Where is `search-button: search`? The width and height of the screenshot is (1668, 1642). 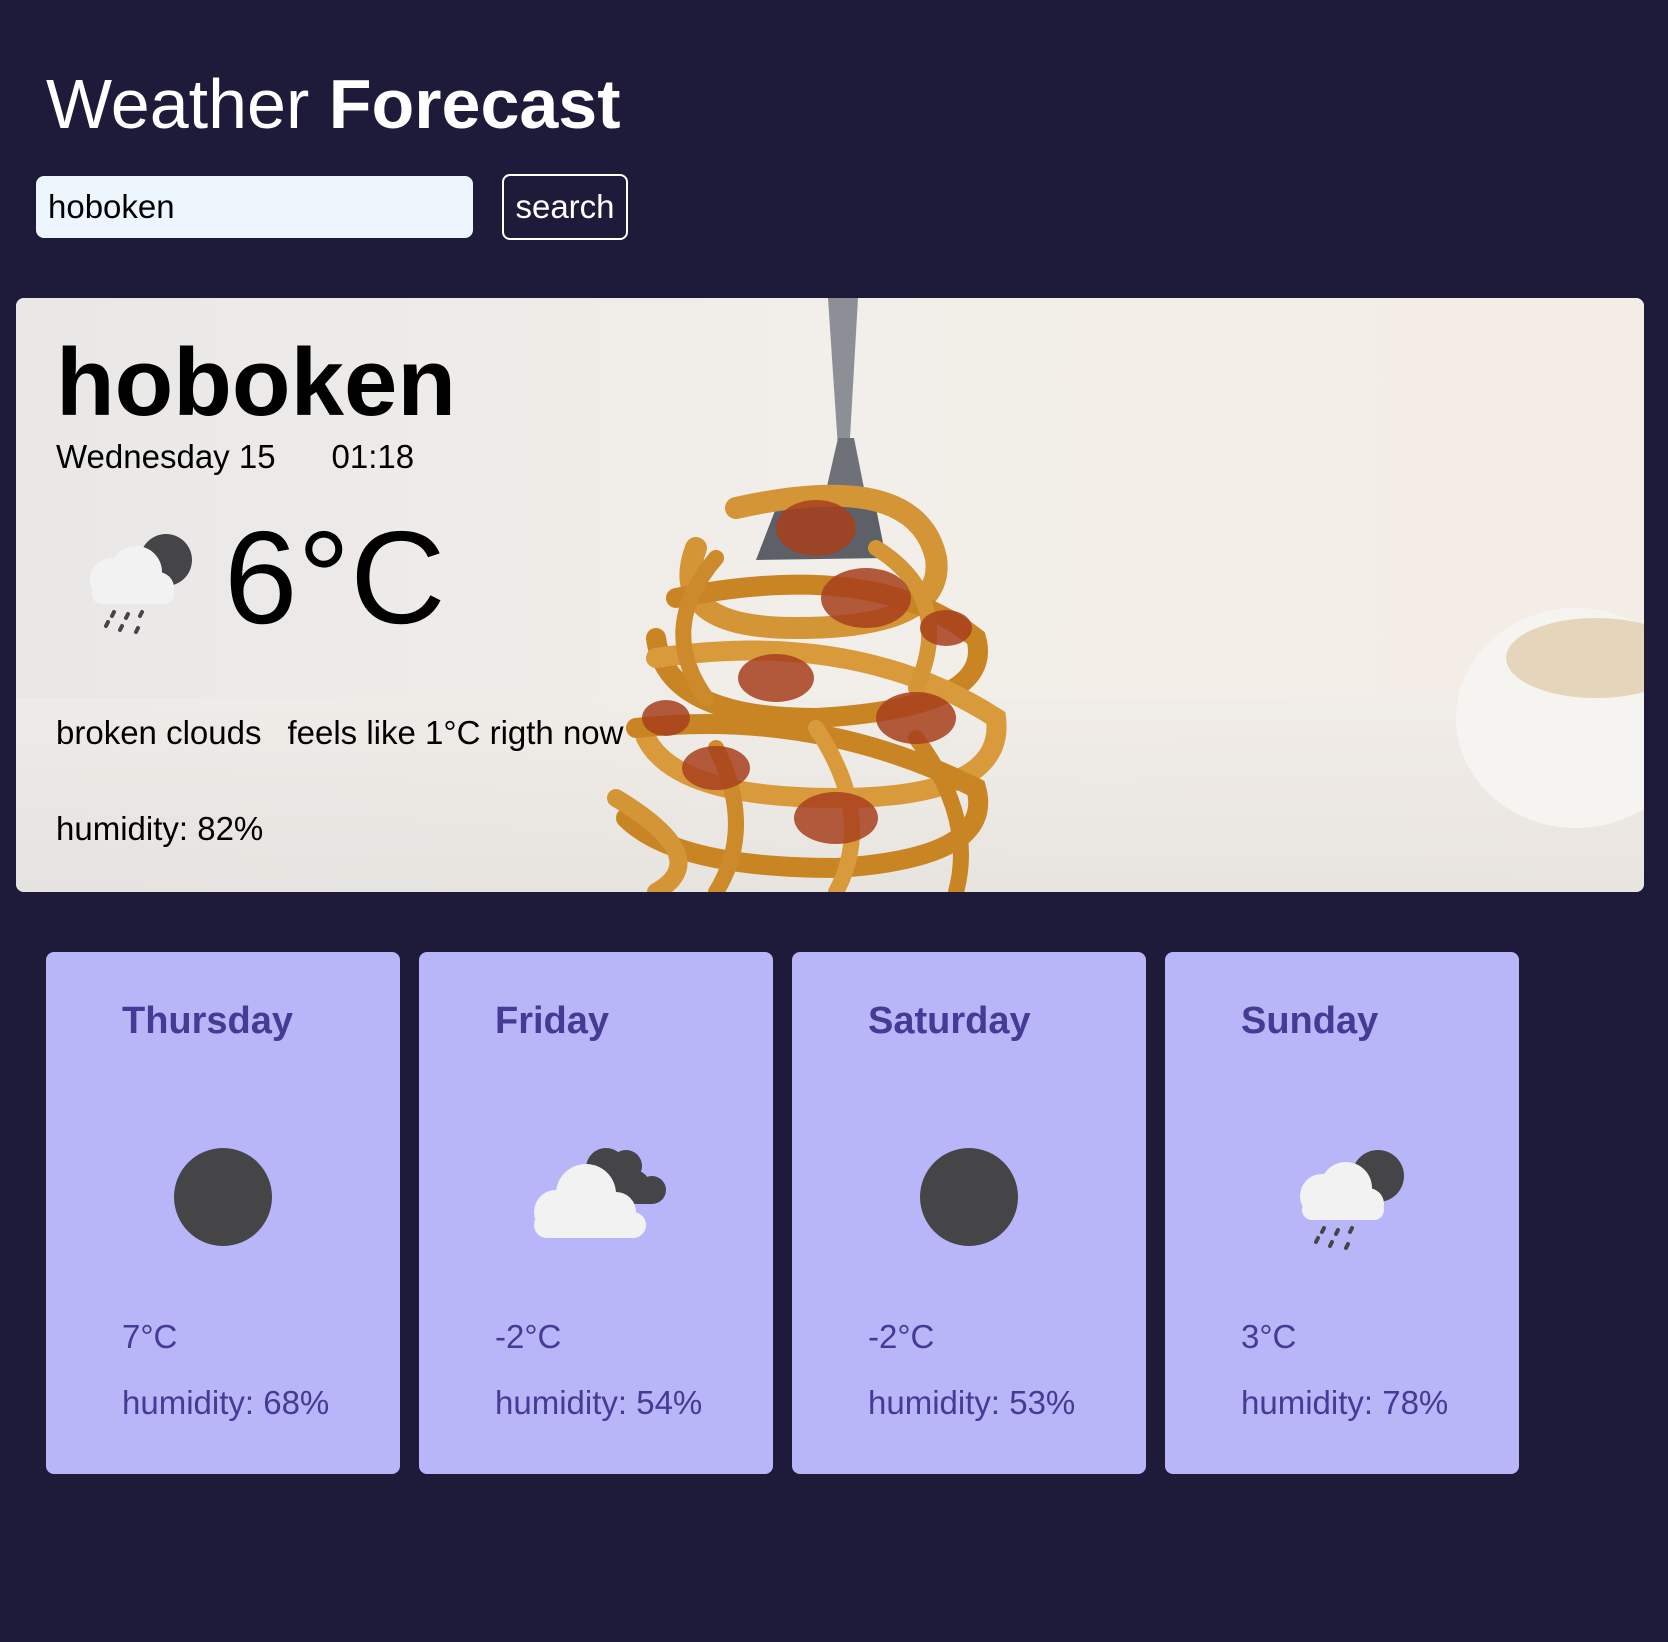
search-button: search is located at coordinates (565, 207).